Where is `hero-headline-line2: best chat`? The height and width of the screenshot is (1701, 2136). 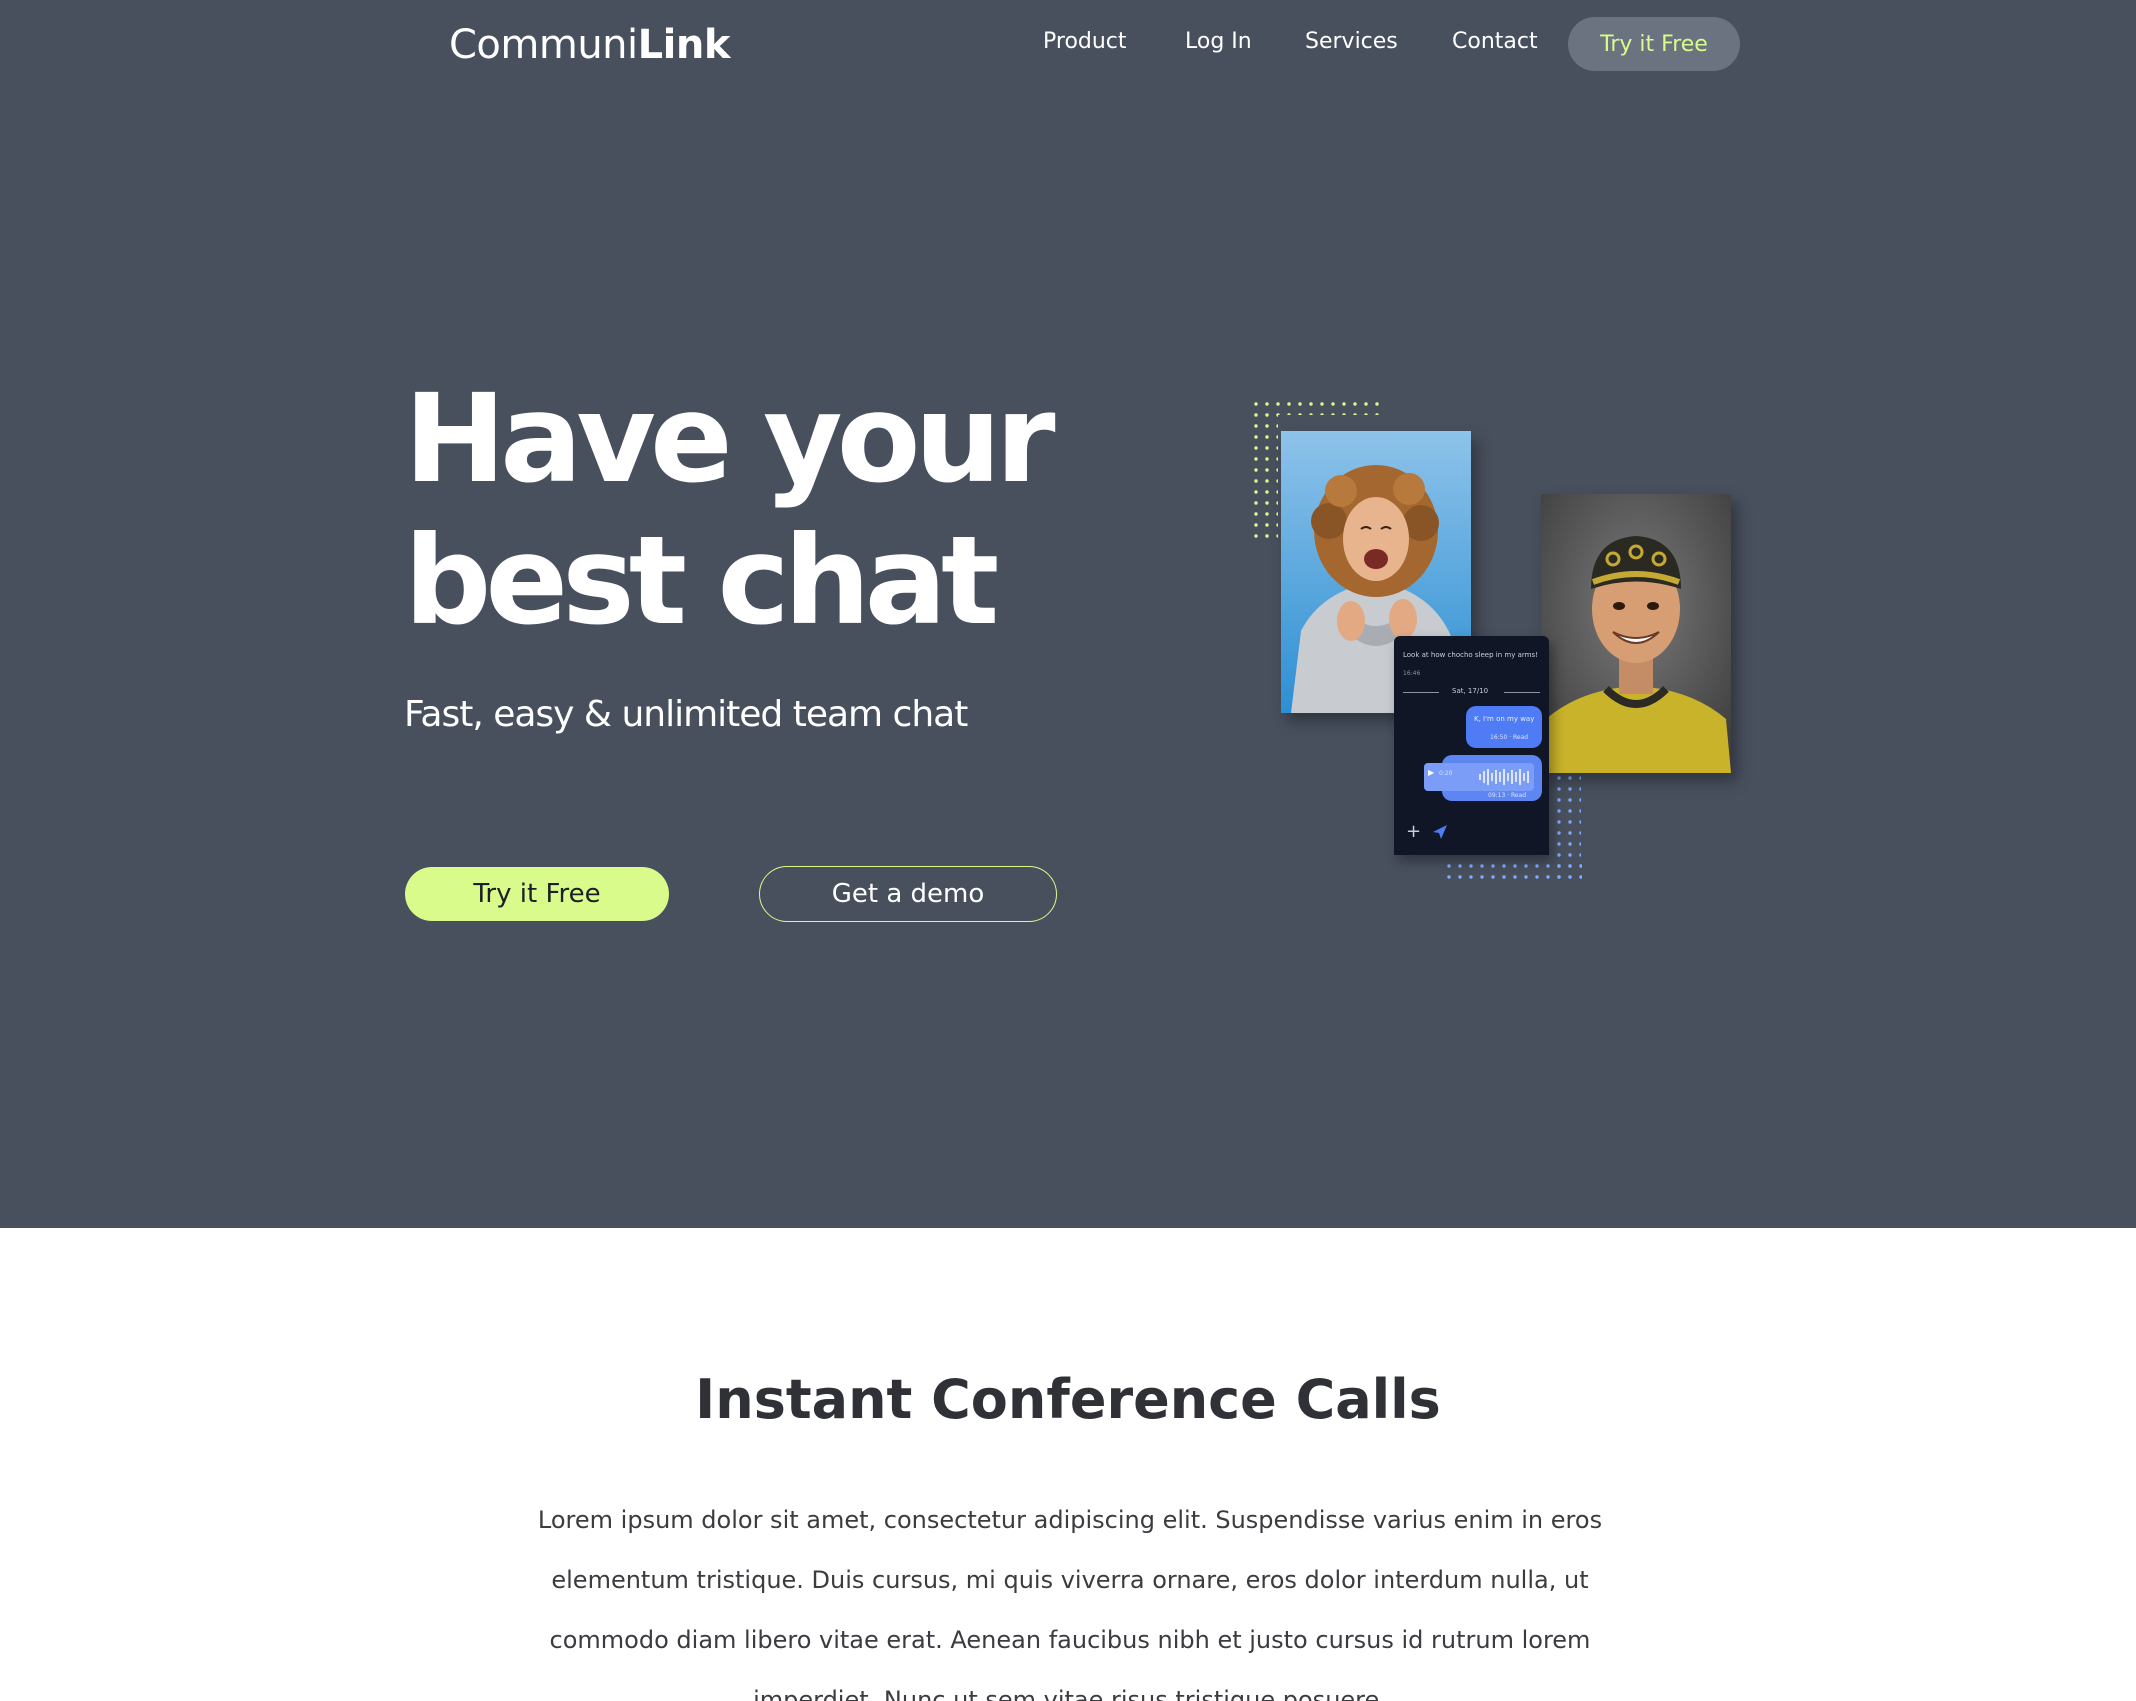
hero-headline-line2: best chat is located at coordinates (701, 581).